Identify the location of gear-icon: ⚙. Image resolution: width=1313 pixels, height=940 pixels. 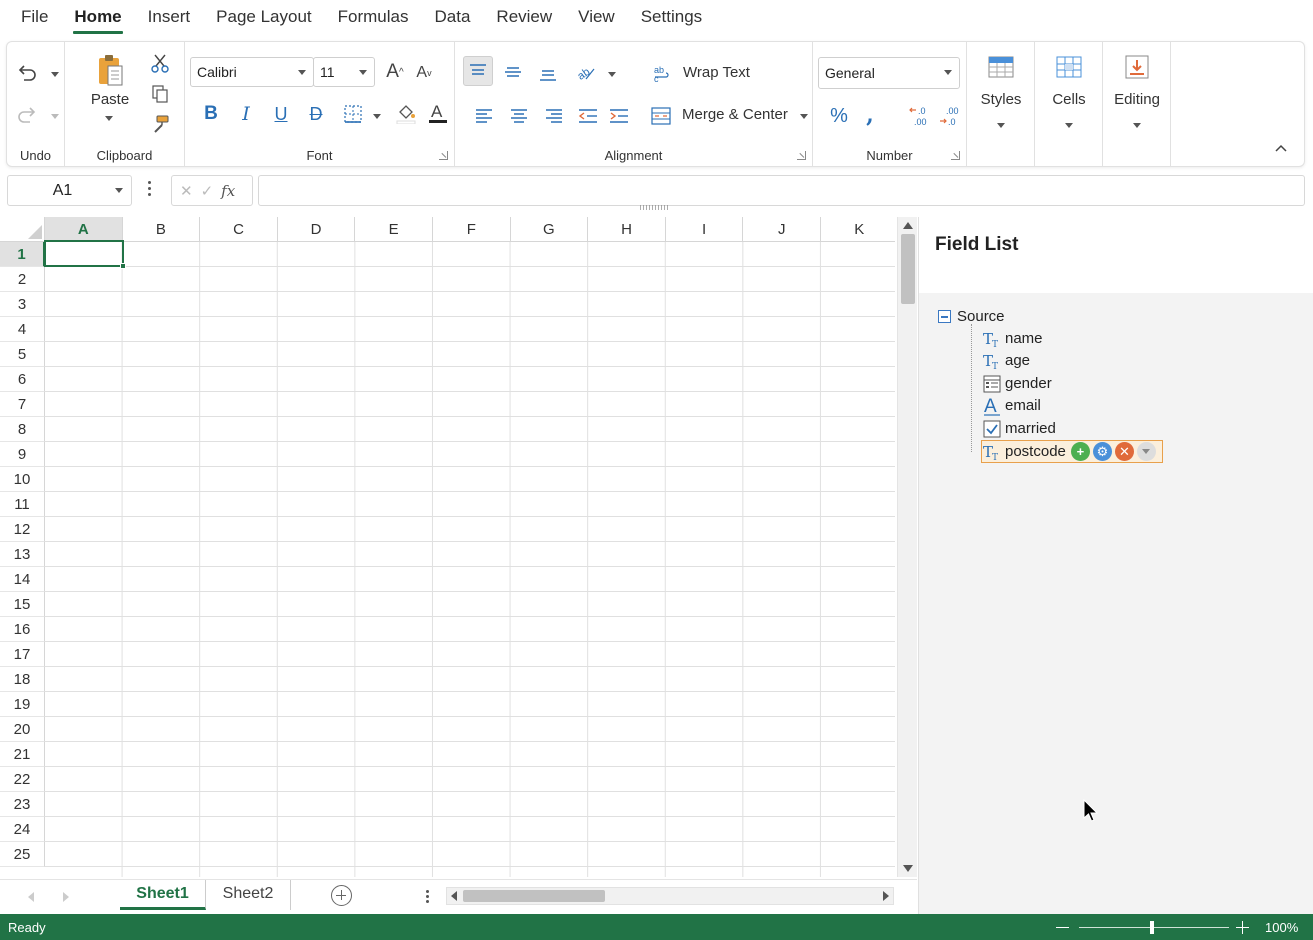
(1102, 451).